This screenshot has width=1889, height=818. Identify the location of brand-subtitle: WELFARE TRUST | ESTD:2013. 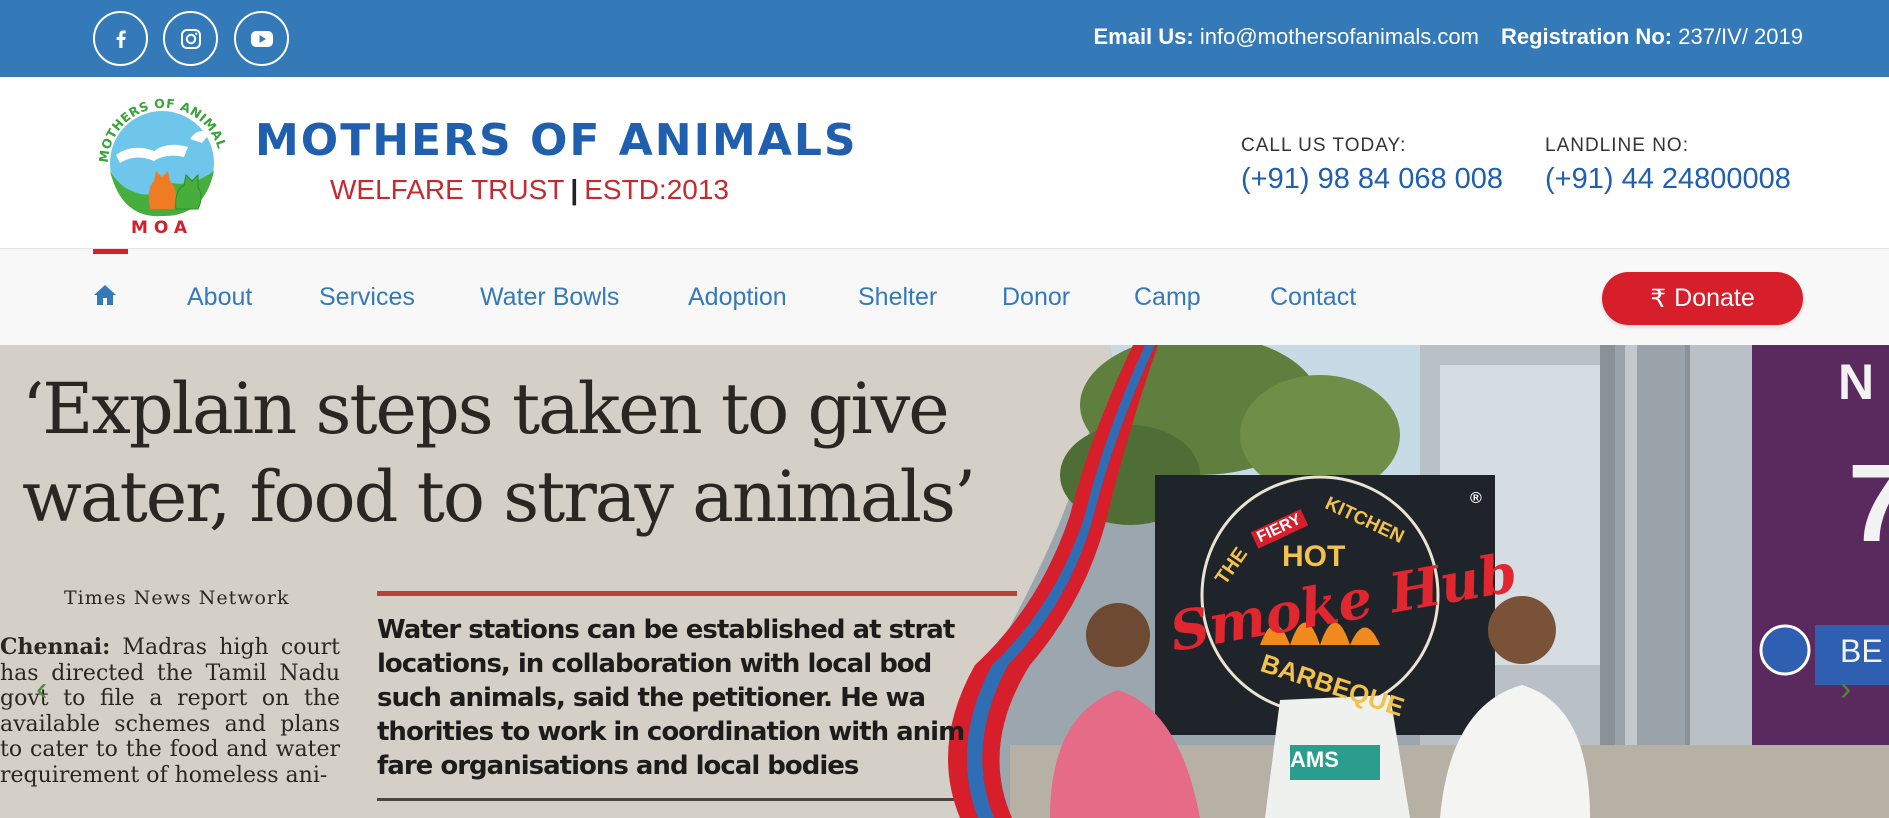
(529, 190).